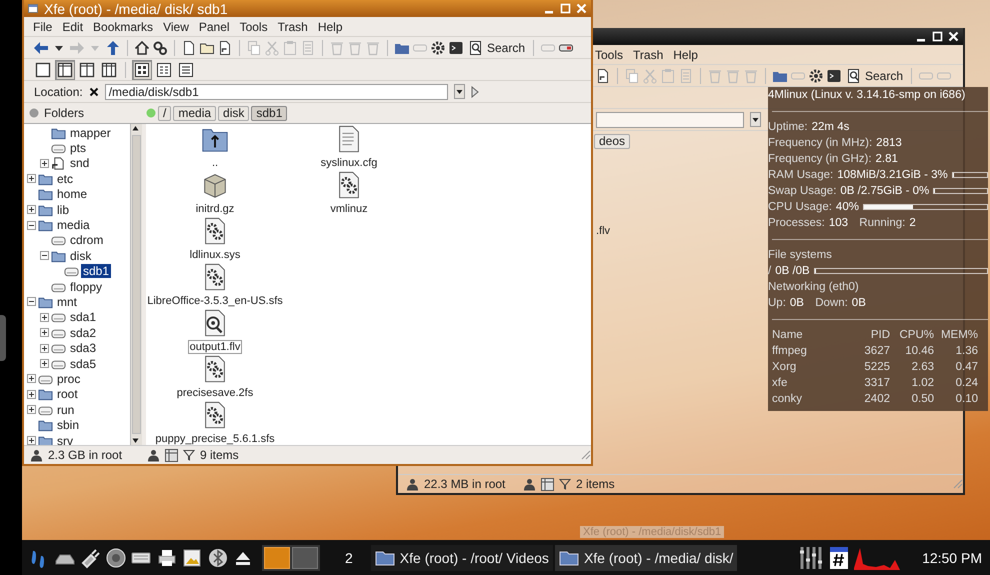  Describe the element at coordinates (215, 255) in the screenshot. I see `file-name: ldlinux.sys` at that location.